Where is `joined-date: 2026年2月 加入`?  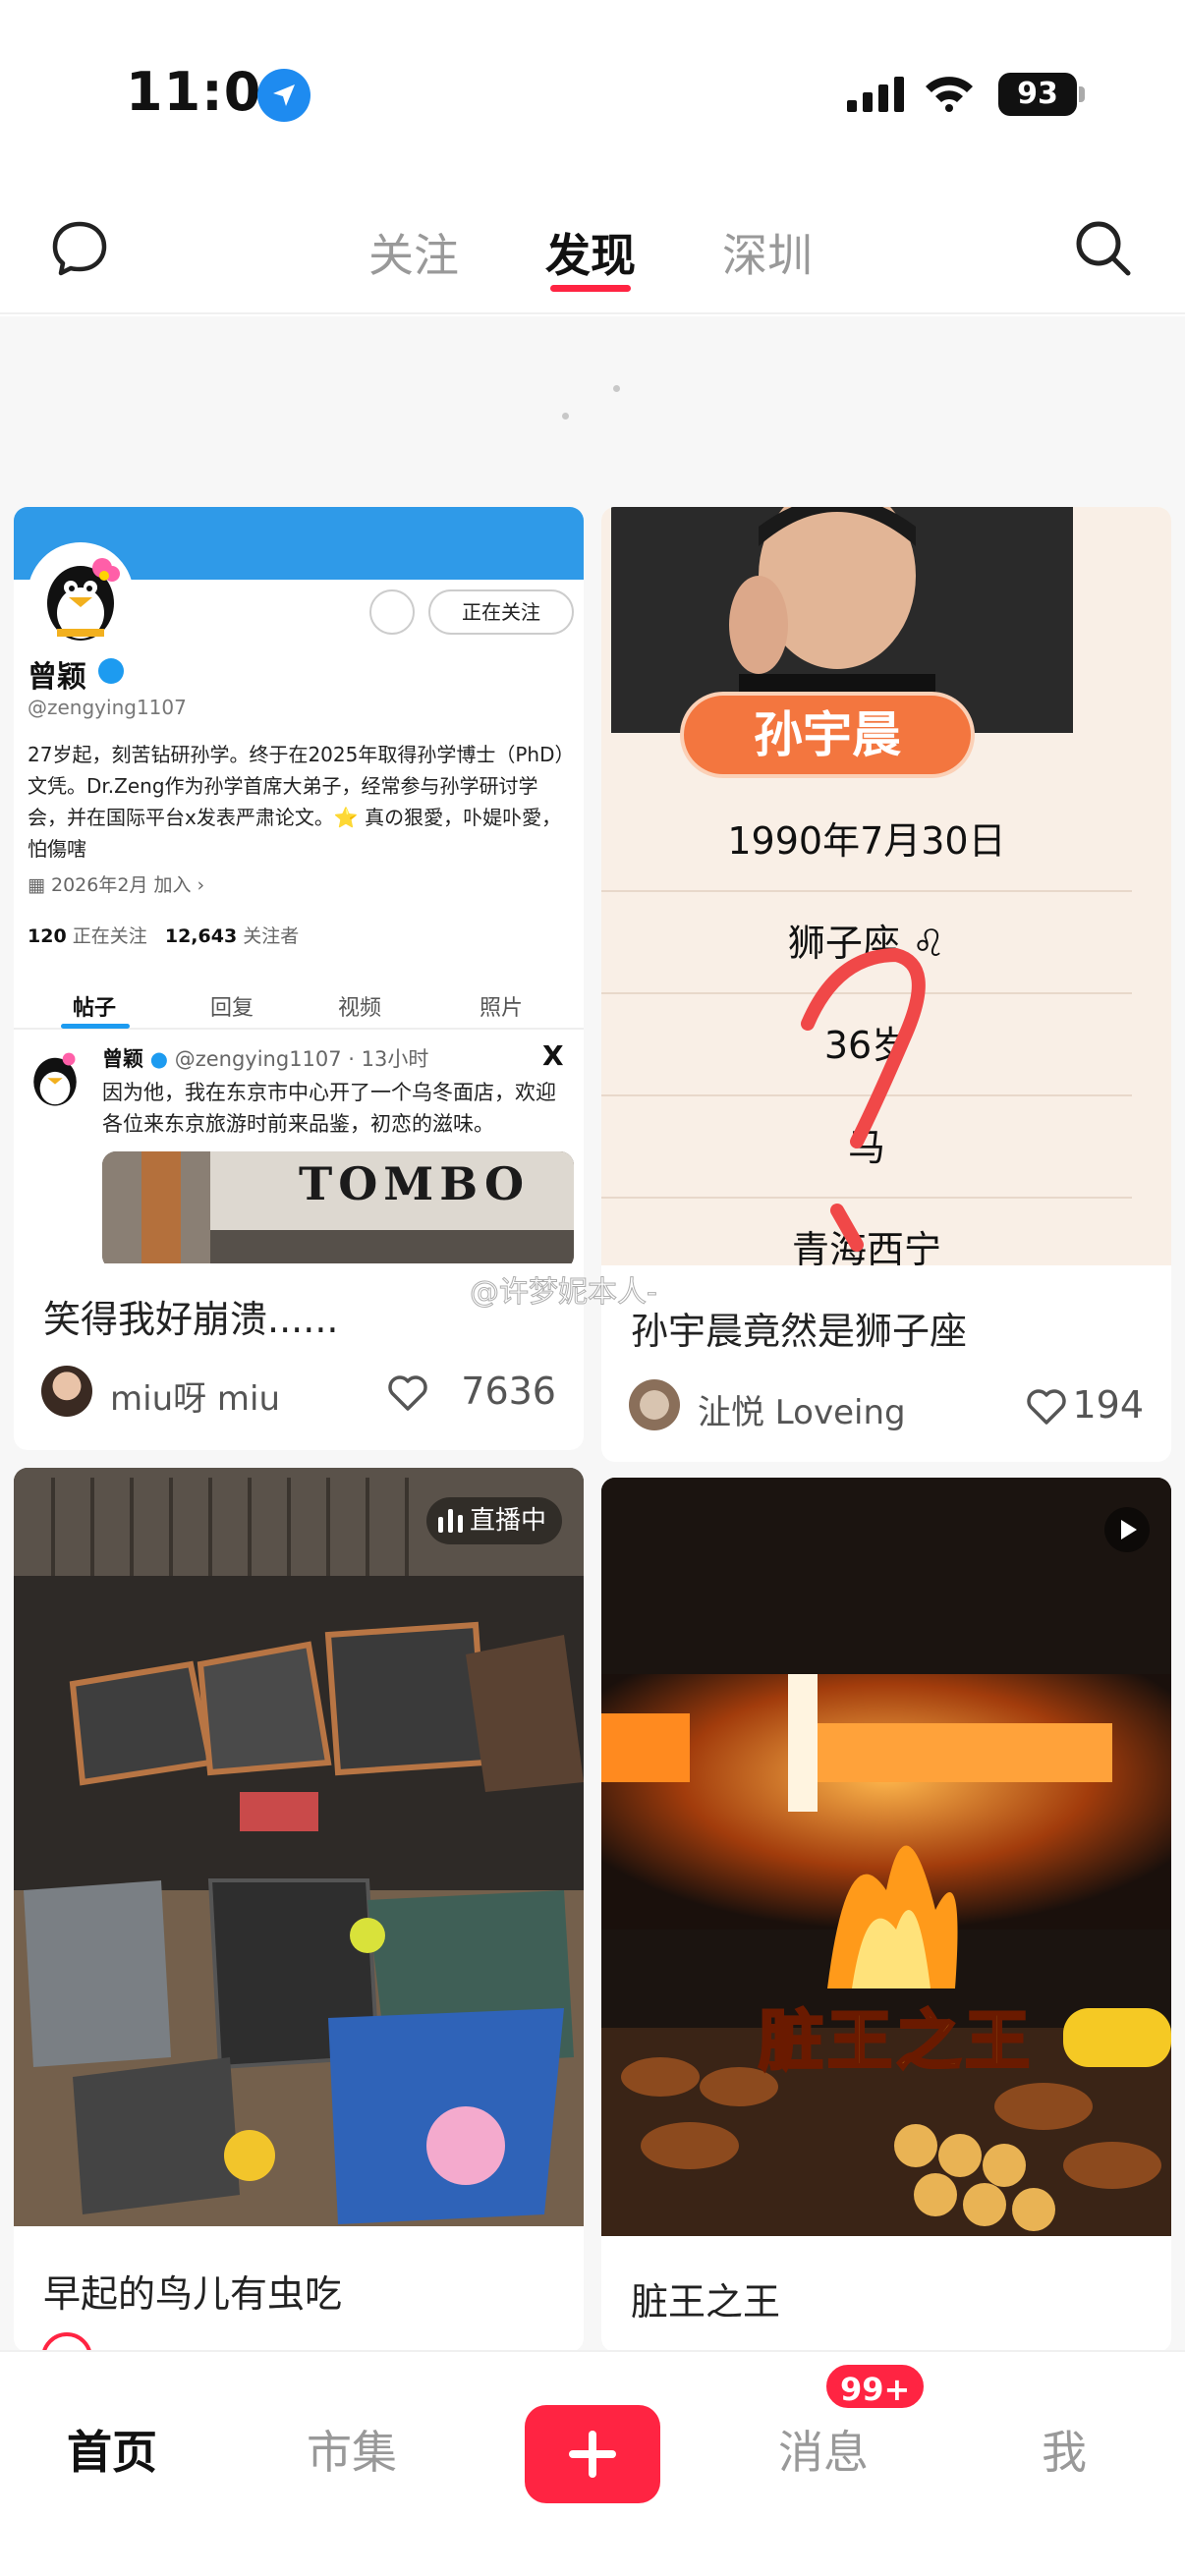 joined-date: 2026年2月 加入 is located at coordinates (122, 885).